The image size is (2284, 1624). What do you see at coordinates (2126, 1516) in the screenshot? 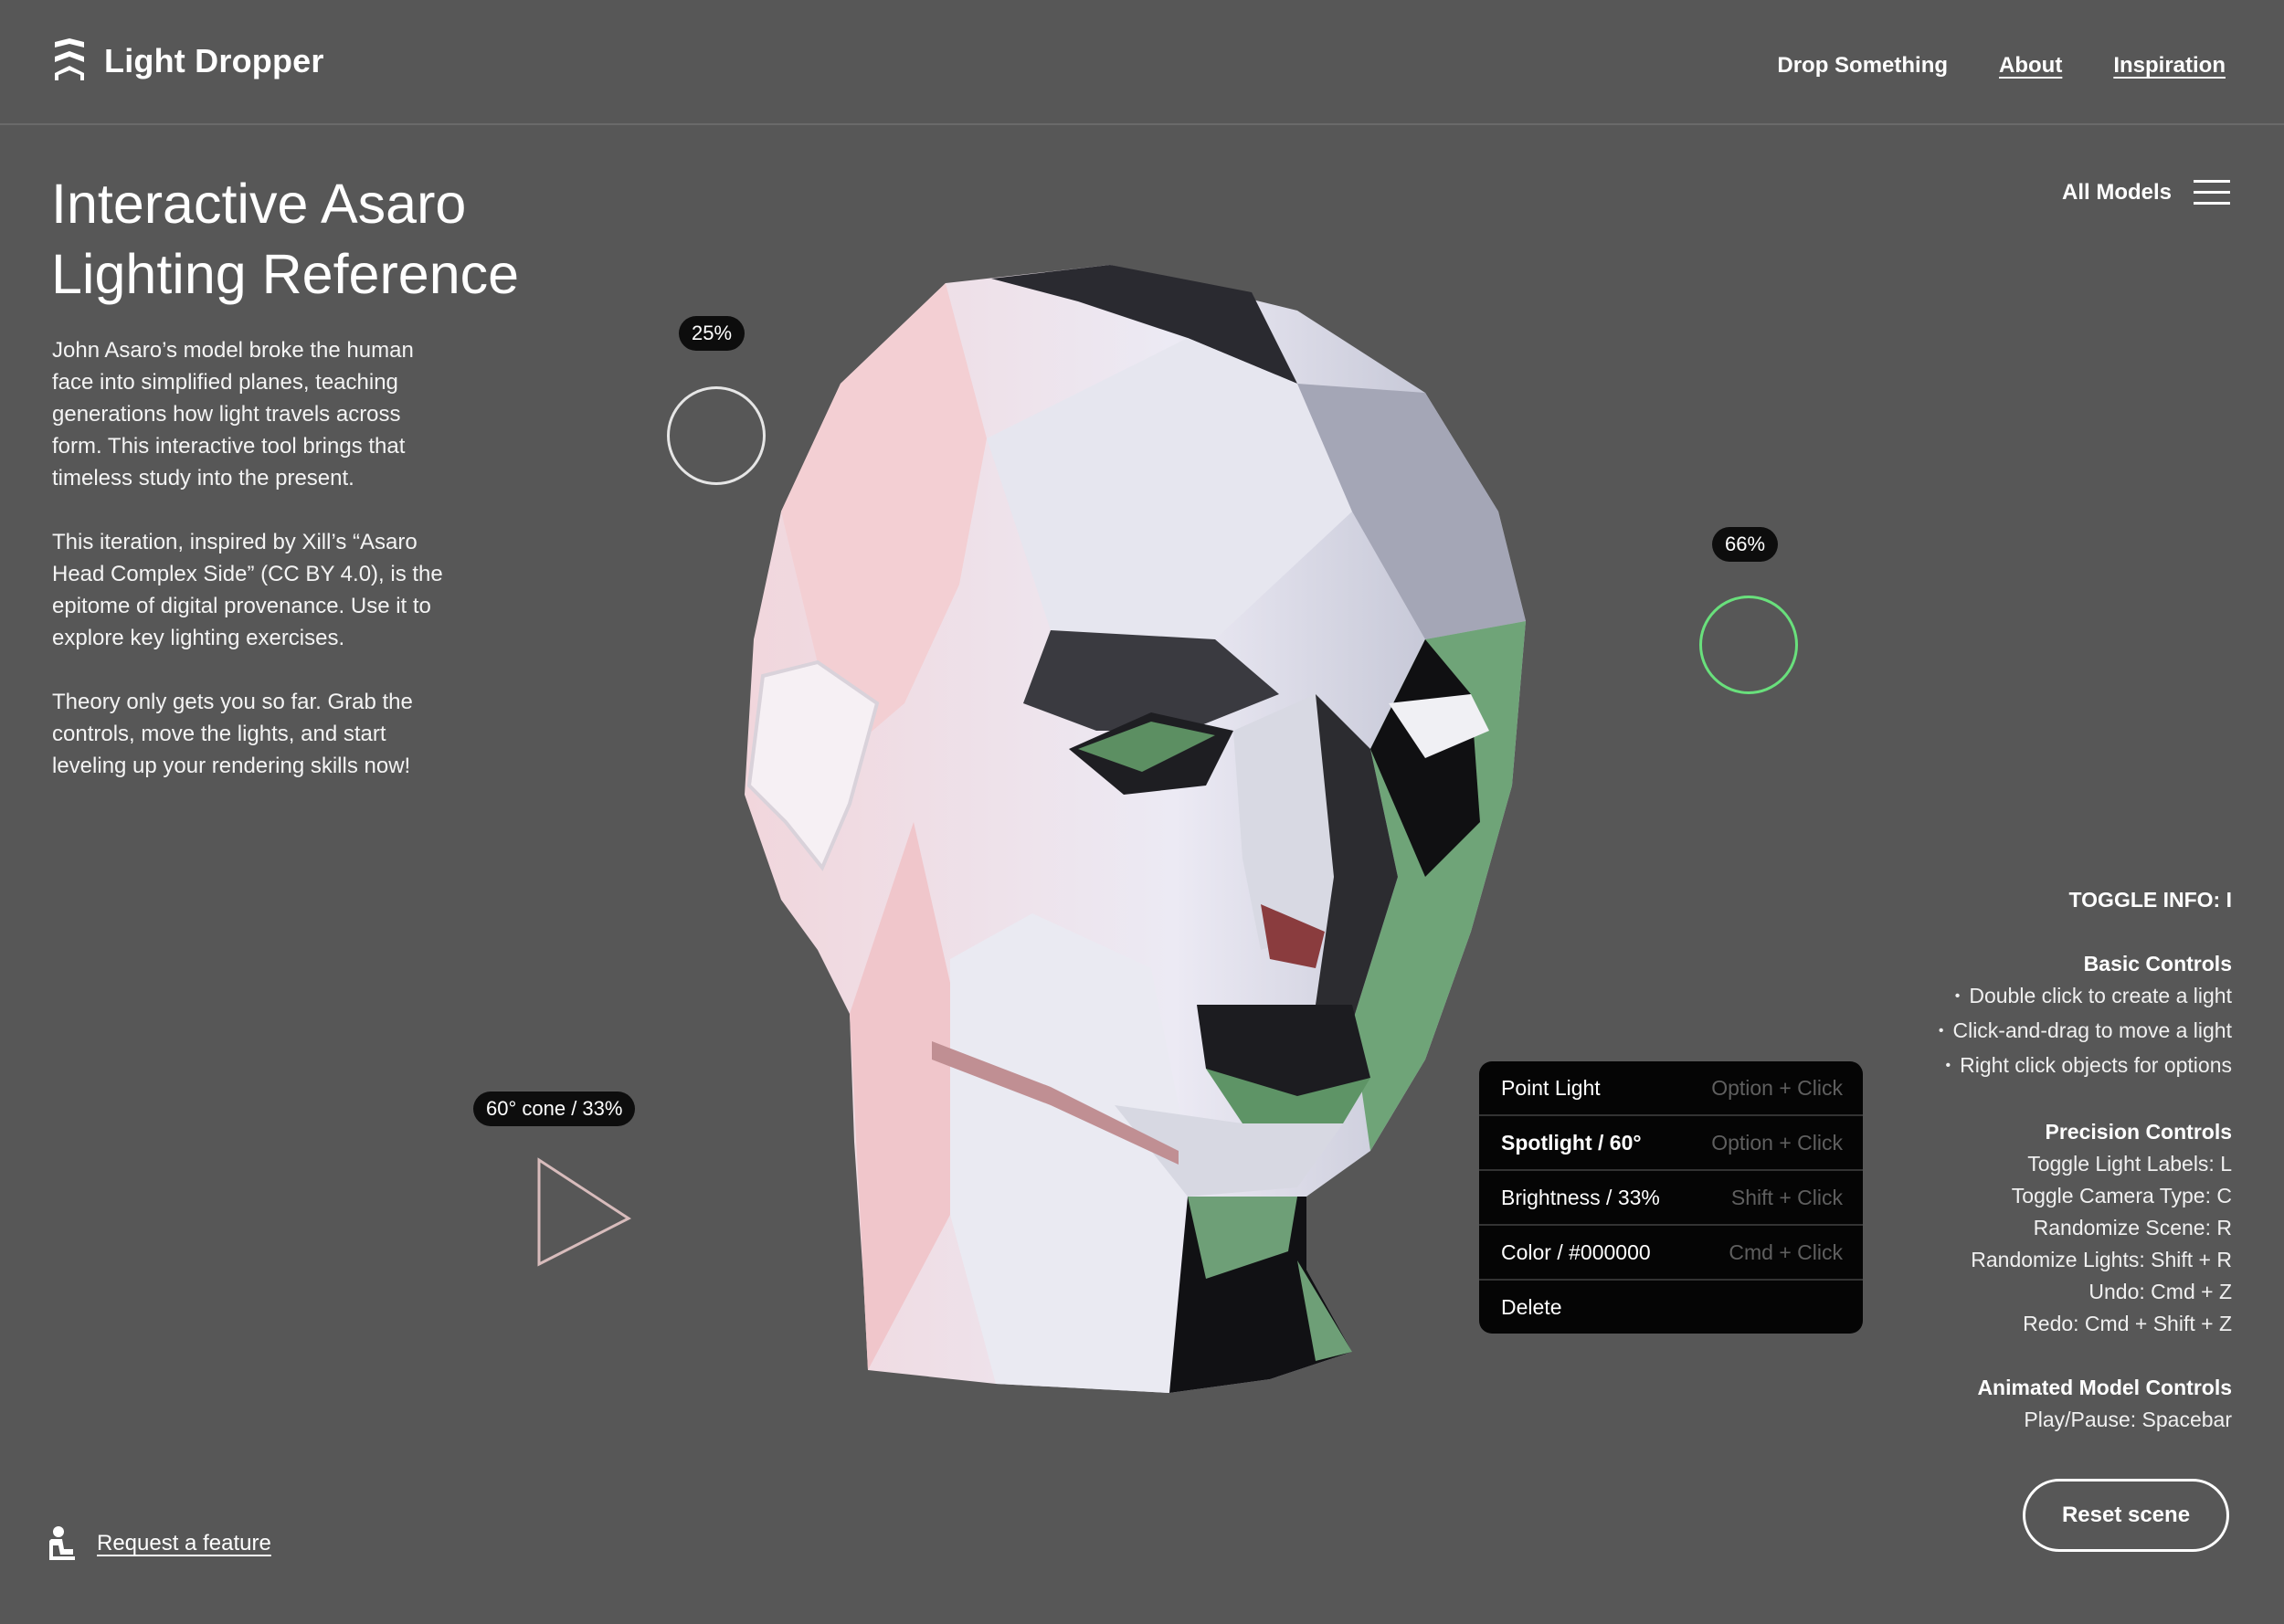
I see `reset-scene-button: Reset scene` at bounding box center [2126, 1516].